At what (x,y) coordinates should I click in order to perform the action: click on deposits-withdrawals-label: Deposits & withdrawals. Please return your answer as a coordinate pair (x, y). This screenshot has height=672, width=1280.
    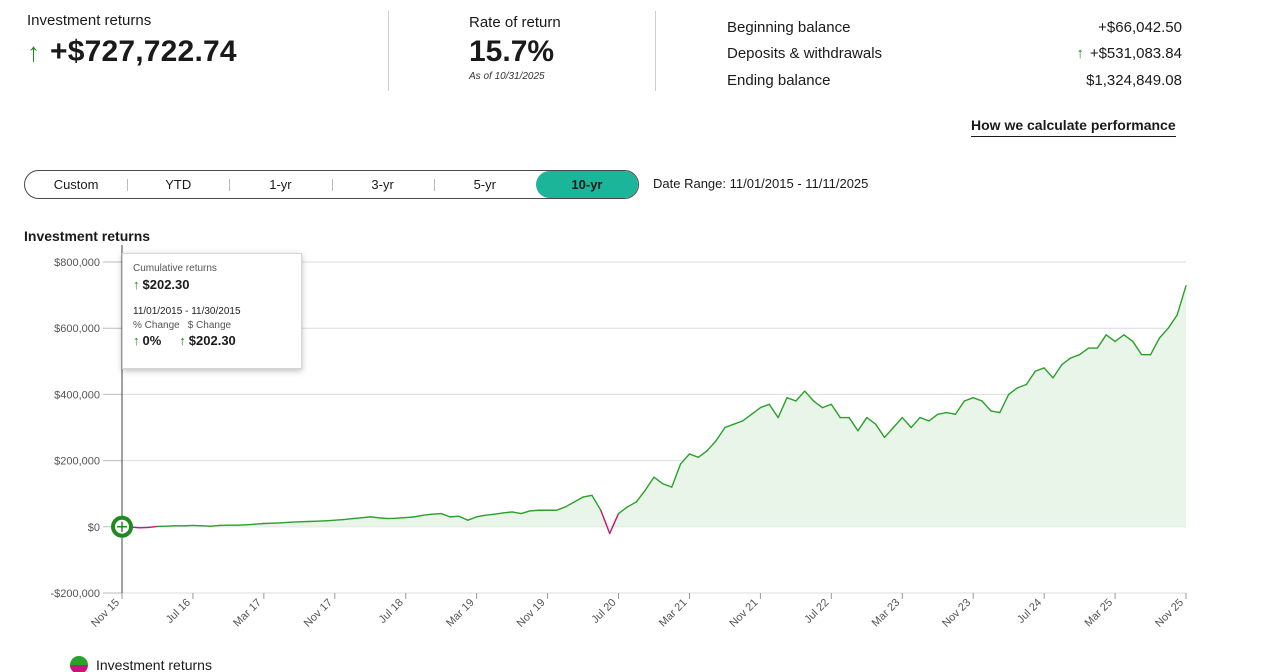
    Looking at the image, I should click on (805, 54).